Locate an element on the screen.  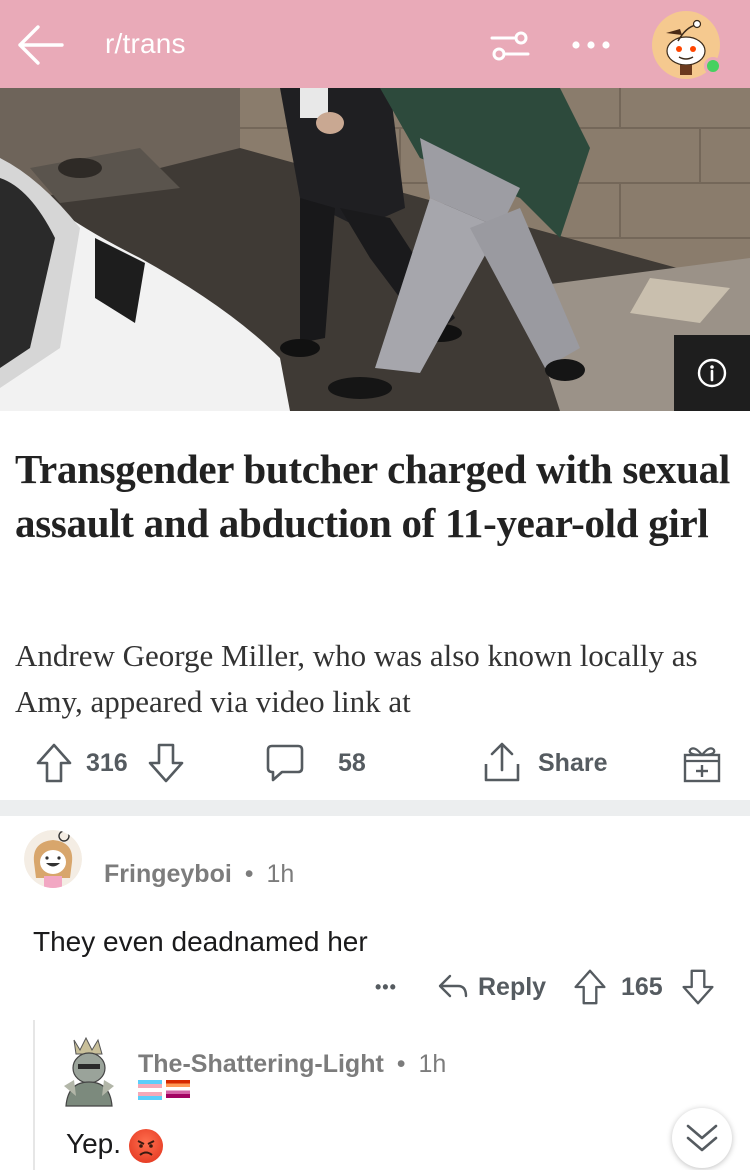
reply-button: Reply is located at coordinates (491, 987).